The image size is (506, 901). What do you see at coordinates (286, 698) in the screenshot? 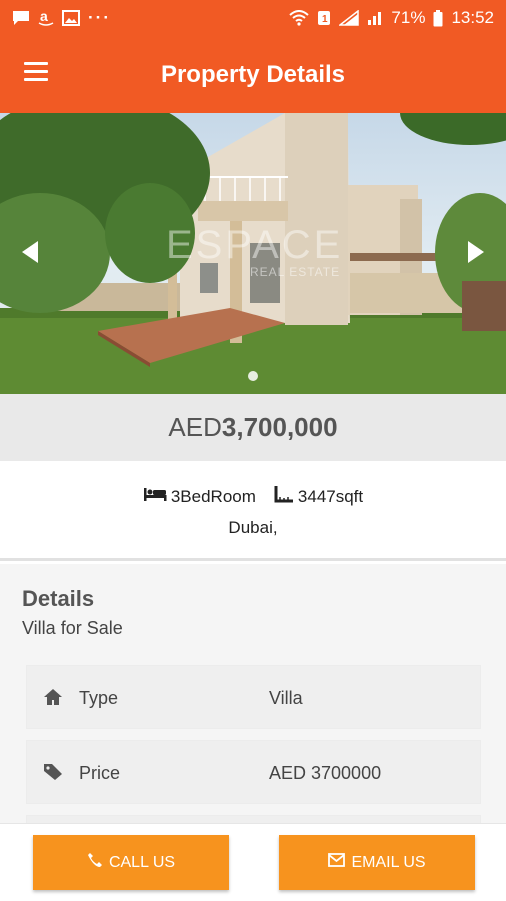
I see `detail-value: Villa` at bounding box center [286, 698].